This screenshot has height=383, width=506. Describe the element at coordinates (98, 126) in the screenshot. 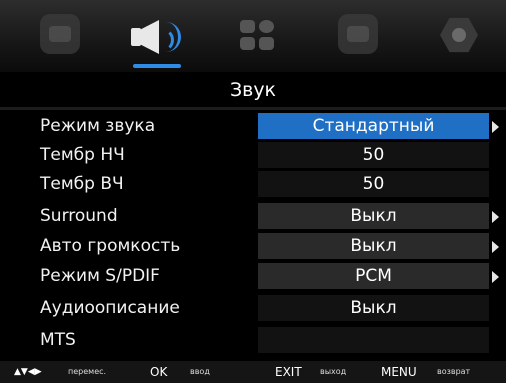

I see `row-label: Режим звука` at that location.